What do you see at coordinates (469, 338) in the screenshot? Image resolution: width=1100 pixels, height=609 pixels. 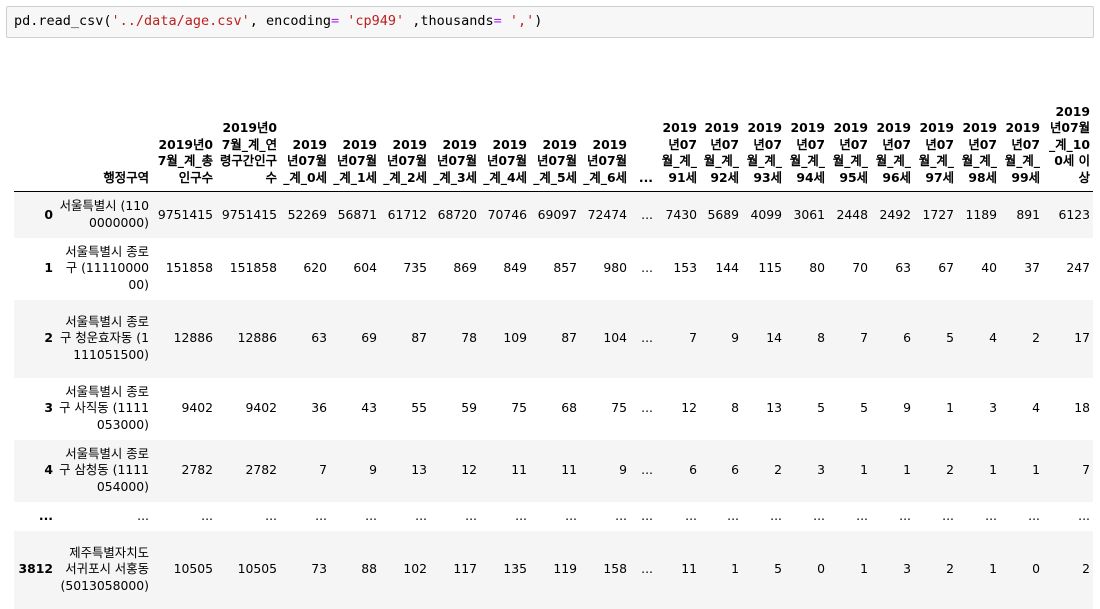 I see `table-cell: 78` at bounding box center [469, 338].